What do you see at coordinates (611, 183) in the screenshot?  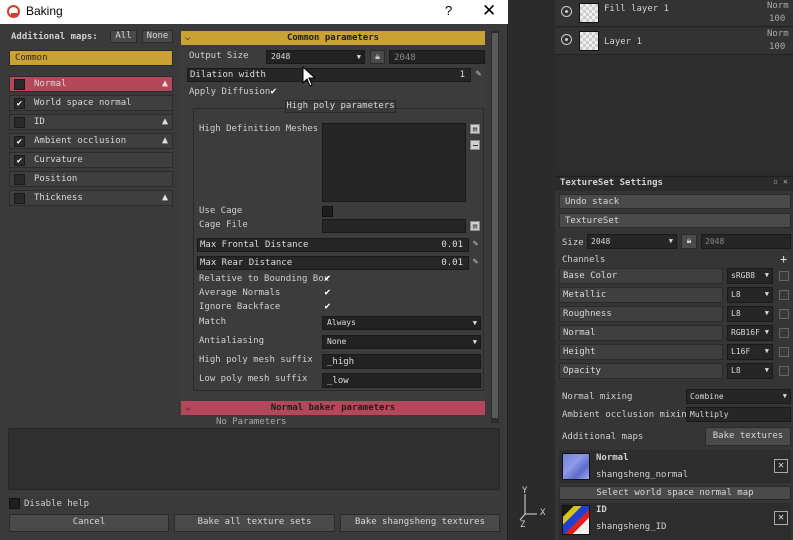 I see `textureset-settings-title: TextureSet Settings` at bounding box center [611, 183].